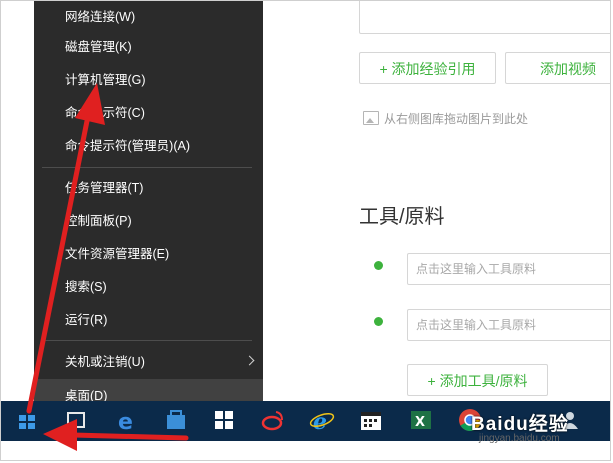  I want to click on menu-item-search: 搜索(S), so click(148, 287).